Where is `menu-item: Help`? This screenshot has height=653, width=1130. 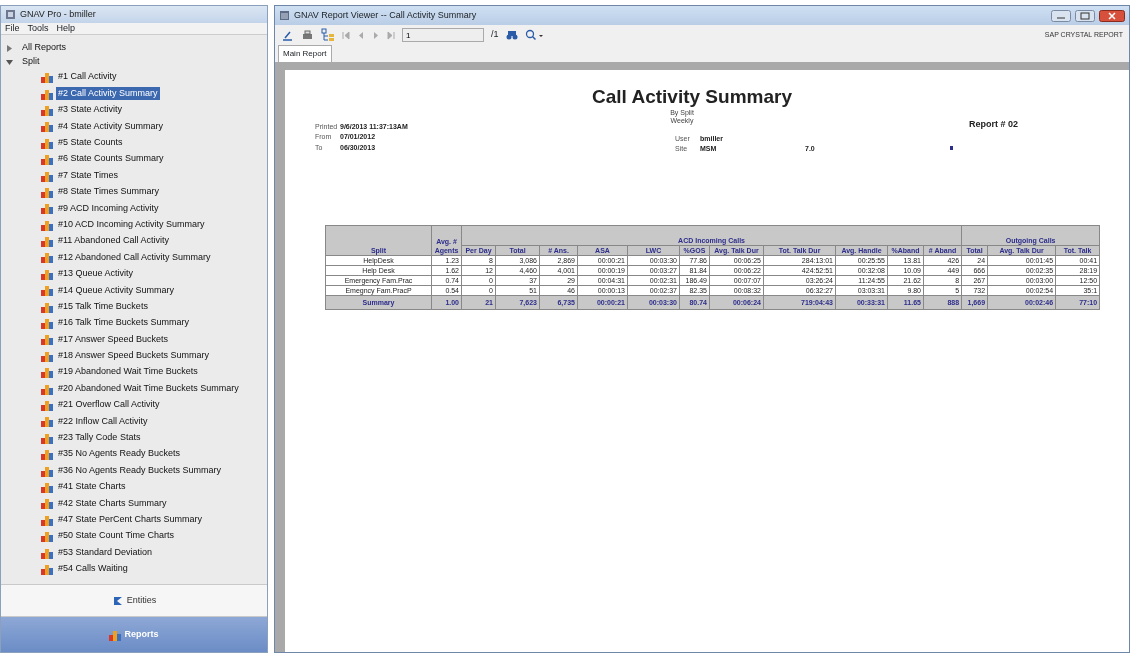 menu-item: Help is located at coordinates (66, 28).